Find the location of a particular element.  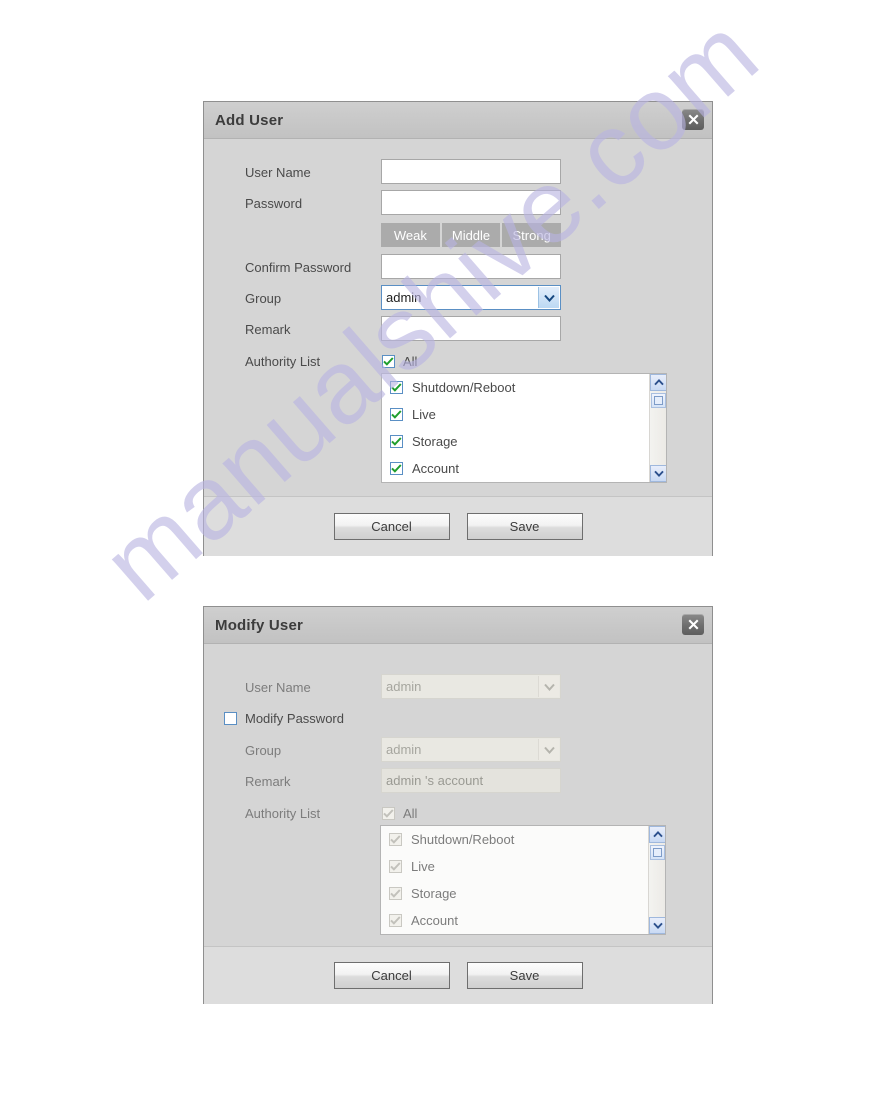

remark-row: Remark is located at coordinates (268, 329).